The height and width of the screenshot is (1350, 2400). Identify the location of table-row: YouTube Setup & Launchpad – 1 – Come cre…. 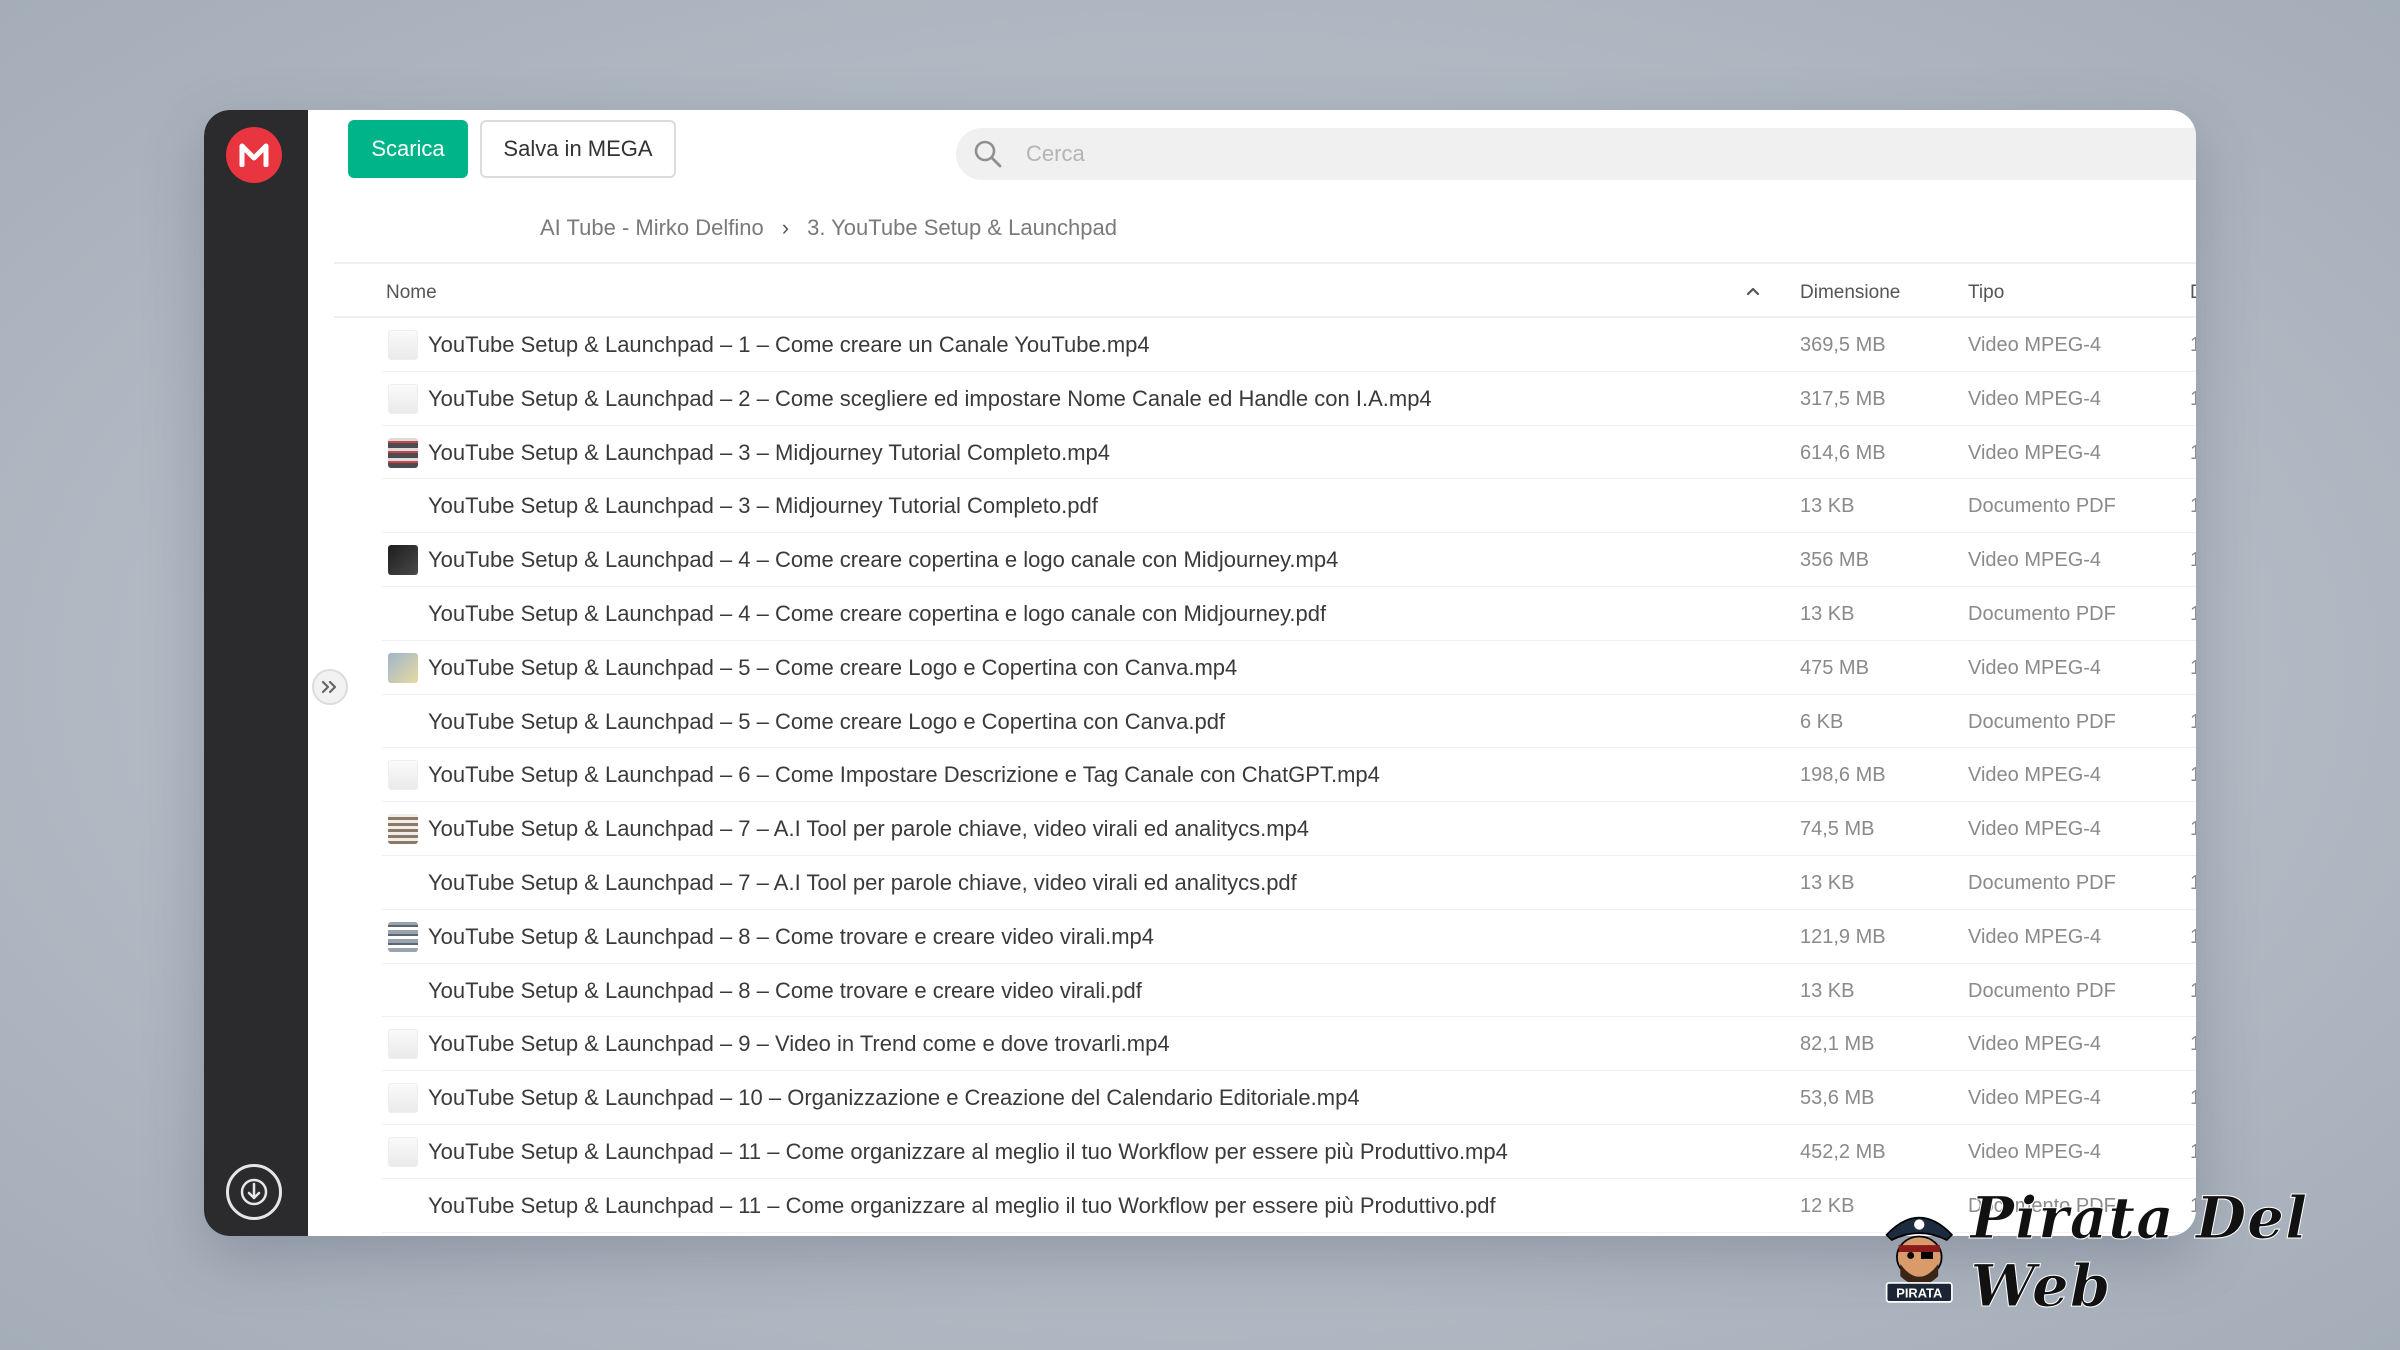
(1289, 345).